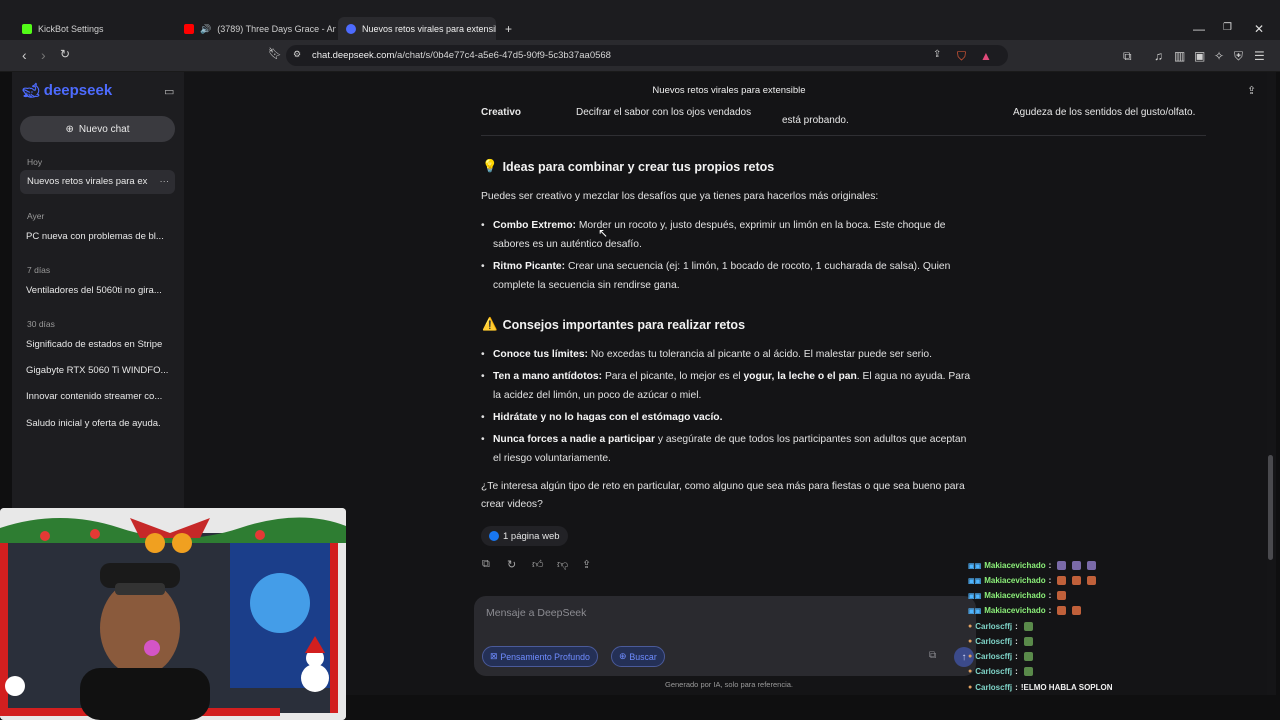 The height and width of the screenshot is (720, 1280). What do you see at coordinates (353, 55) in the screenshot?
I see `url-host: chat.deepseek.com` at bounding box center [353, 55].